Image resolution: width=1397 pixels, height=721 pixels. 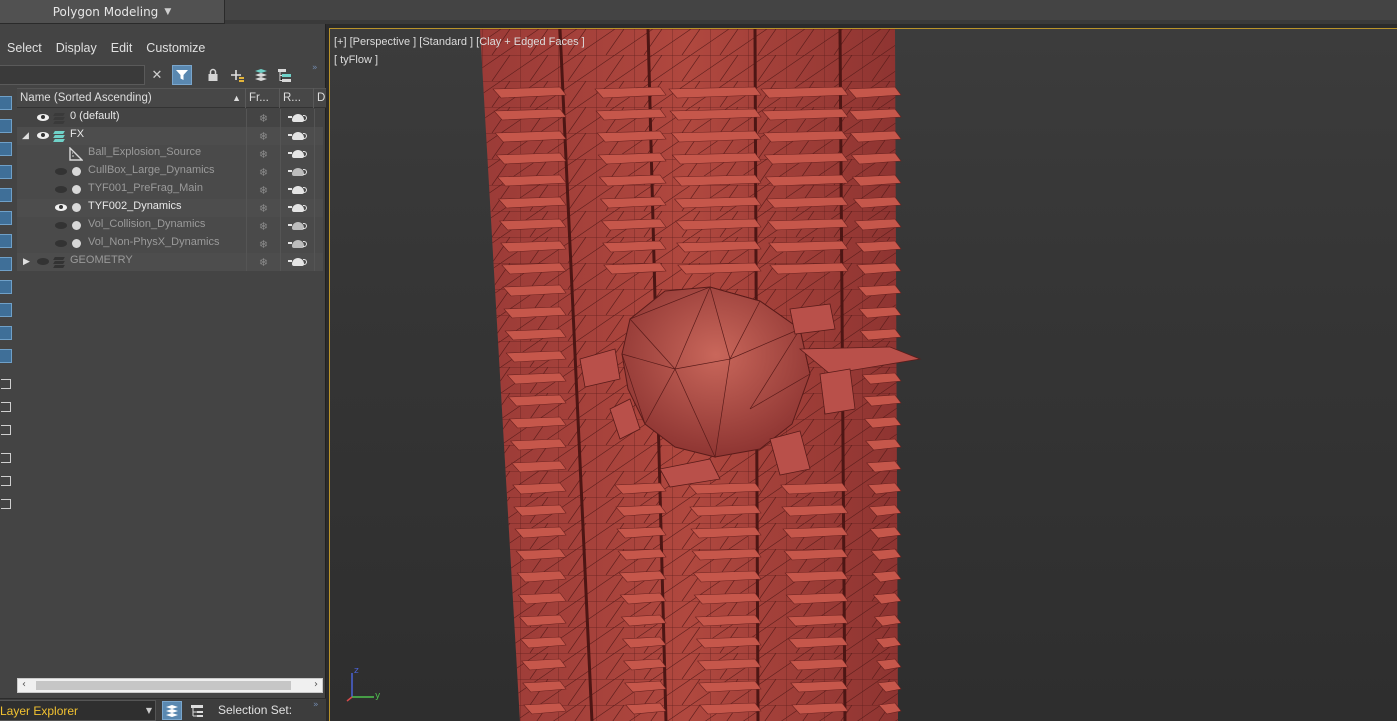 I want to click on tree-row-tyf002-dynamics: TYF002_Dynamics ❄, so click(x=170, y=208).